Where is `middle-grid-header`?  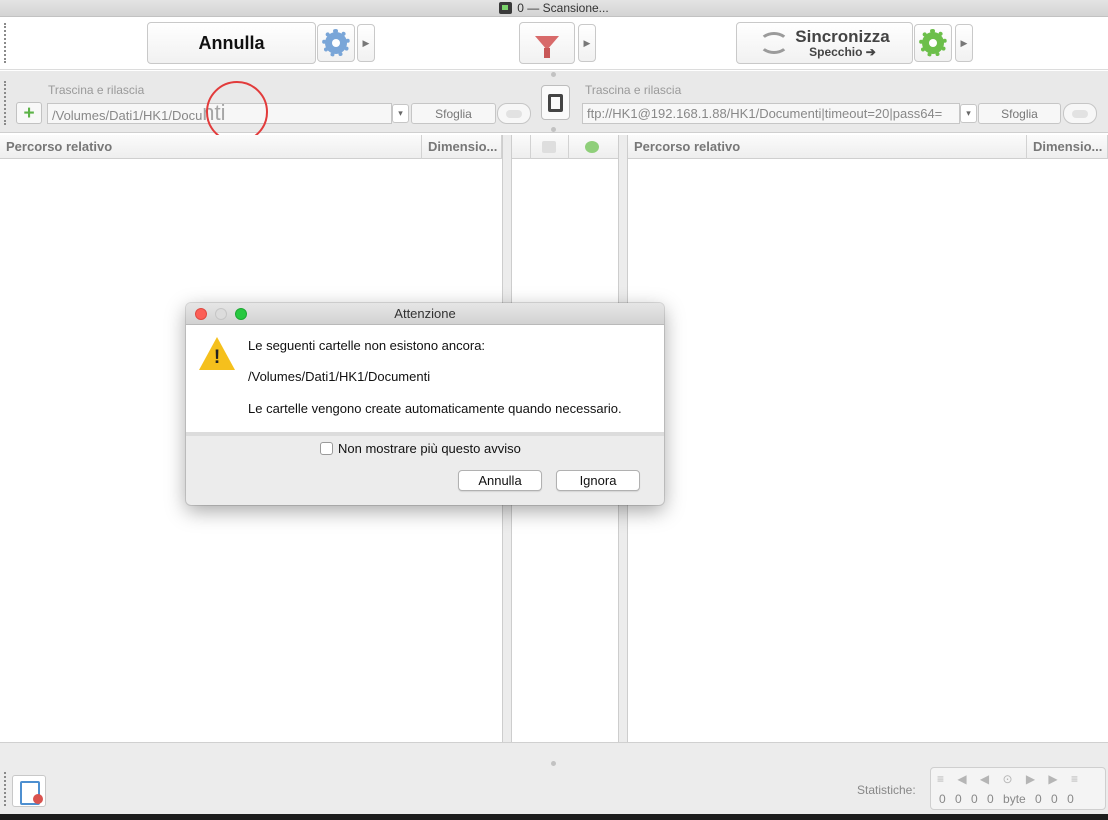 middle-grid-header is located at coordinates (565, 147).